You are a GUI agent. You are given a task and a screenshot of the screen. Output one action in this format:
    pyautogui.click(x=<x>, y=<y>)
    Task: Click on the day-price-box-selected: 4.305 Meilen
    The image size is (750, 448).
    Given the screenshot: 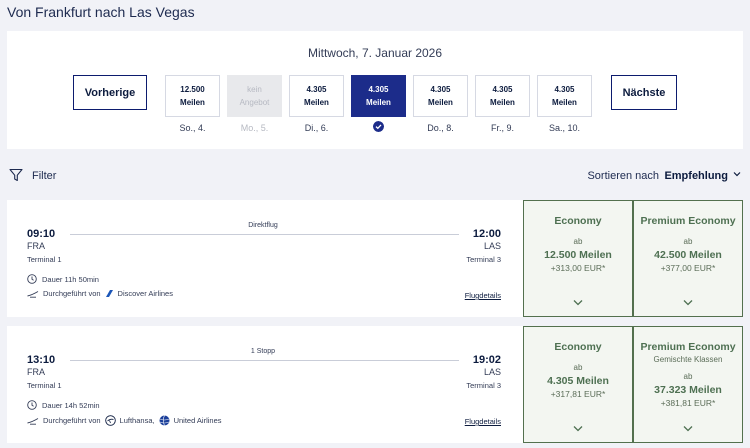 What is the action you would take?
    pyautogui.click(x=378, y=96)
    